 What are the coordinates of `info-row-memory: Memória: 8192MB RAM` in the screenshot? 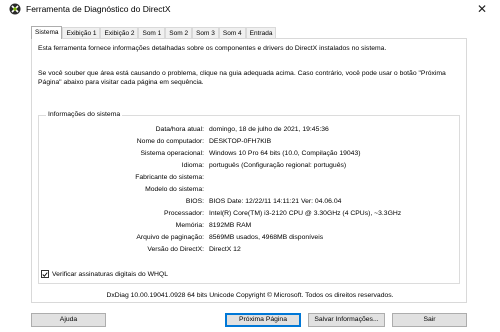 It's located at (249, 226).